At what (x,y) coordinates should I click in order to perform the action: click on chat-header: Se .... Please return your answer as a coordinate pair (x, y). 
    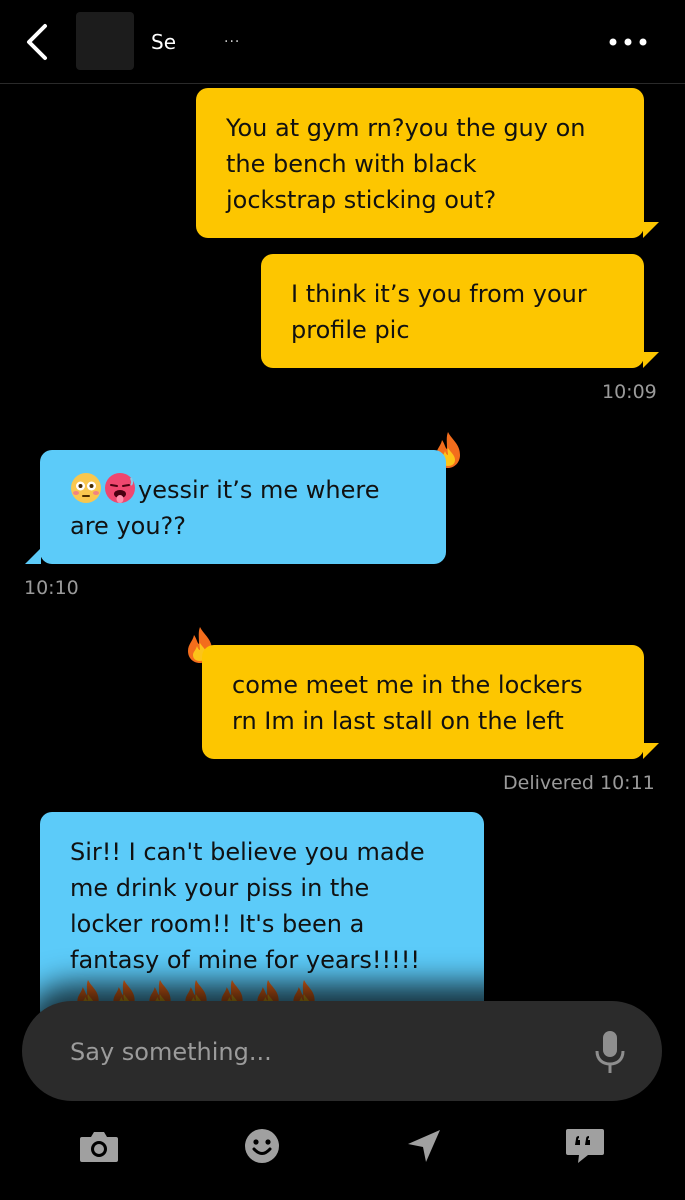
    Looking at the image, I should click on (342, 42).